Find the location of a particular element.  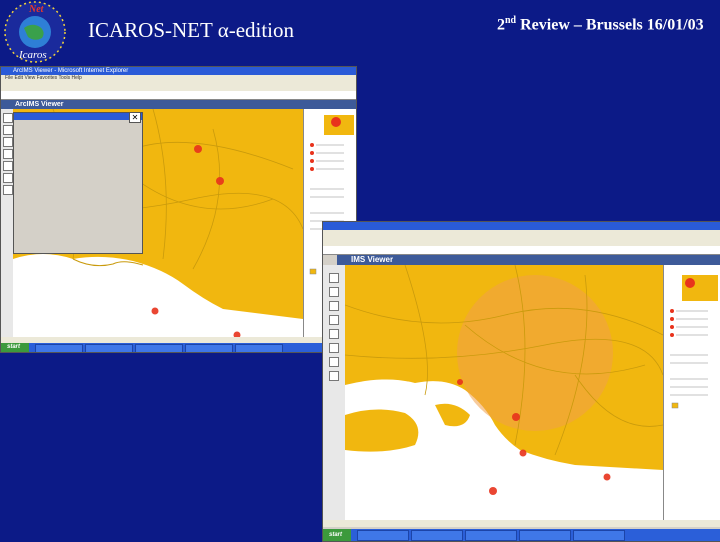

layer-legend is located at coordinates (691, 392).